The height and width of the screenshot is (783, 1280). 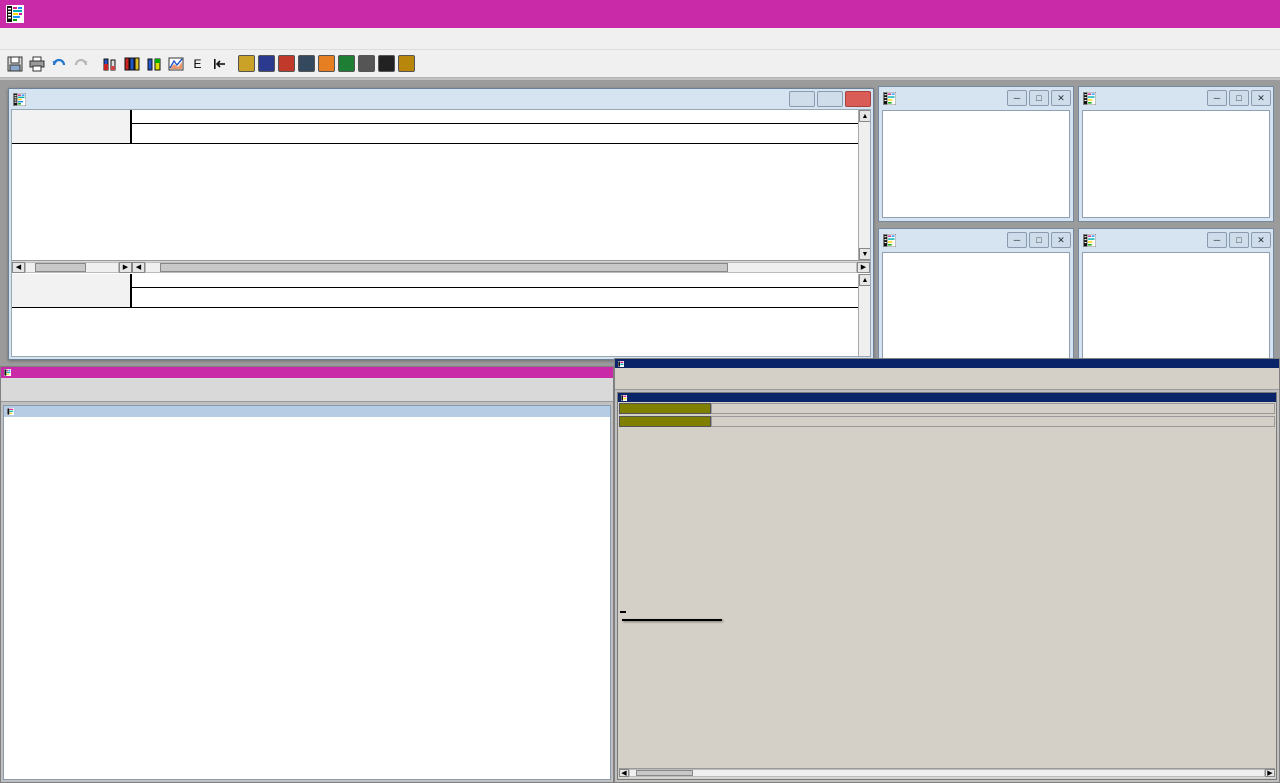 I want to click on tanks-pane: ▲, so click(x=441, y=315).